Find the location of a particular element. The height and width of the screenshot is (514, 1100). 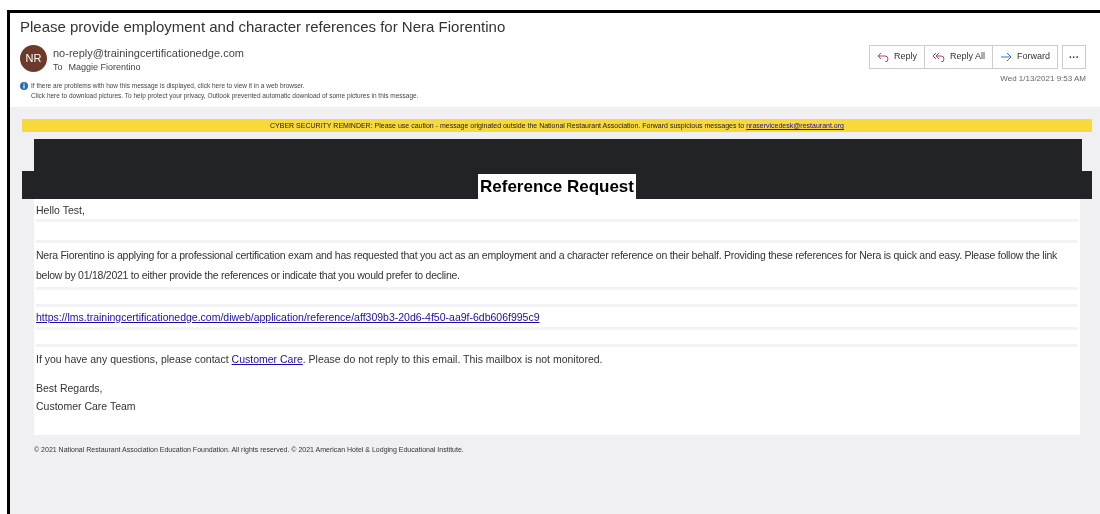

reference-link: https://lms.trainingcertificationedge.com/diweb/application/reference/aff309b3-20d6-4f50-aa9f-6db606f995c9 is located at coordinates (557, 317).